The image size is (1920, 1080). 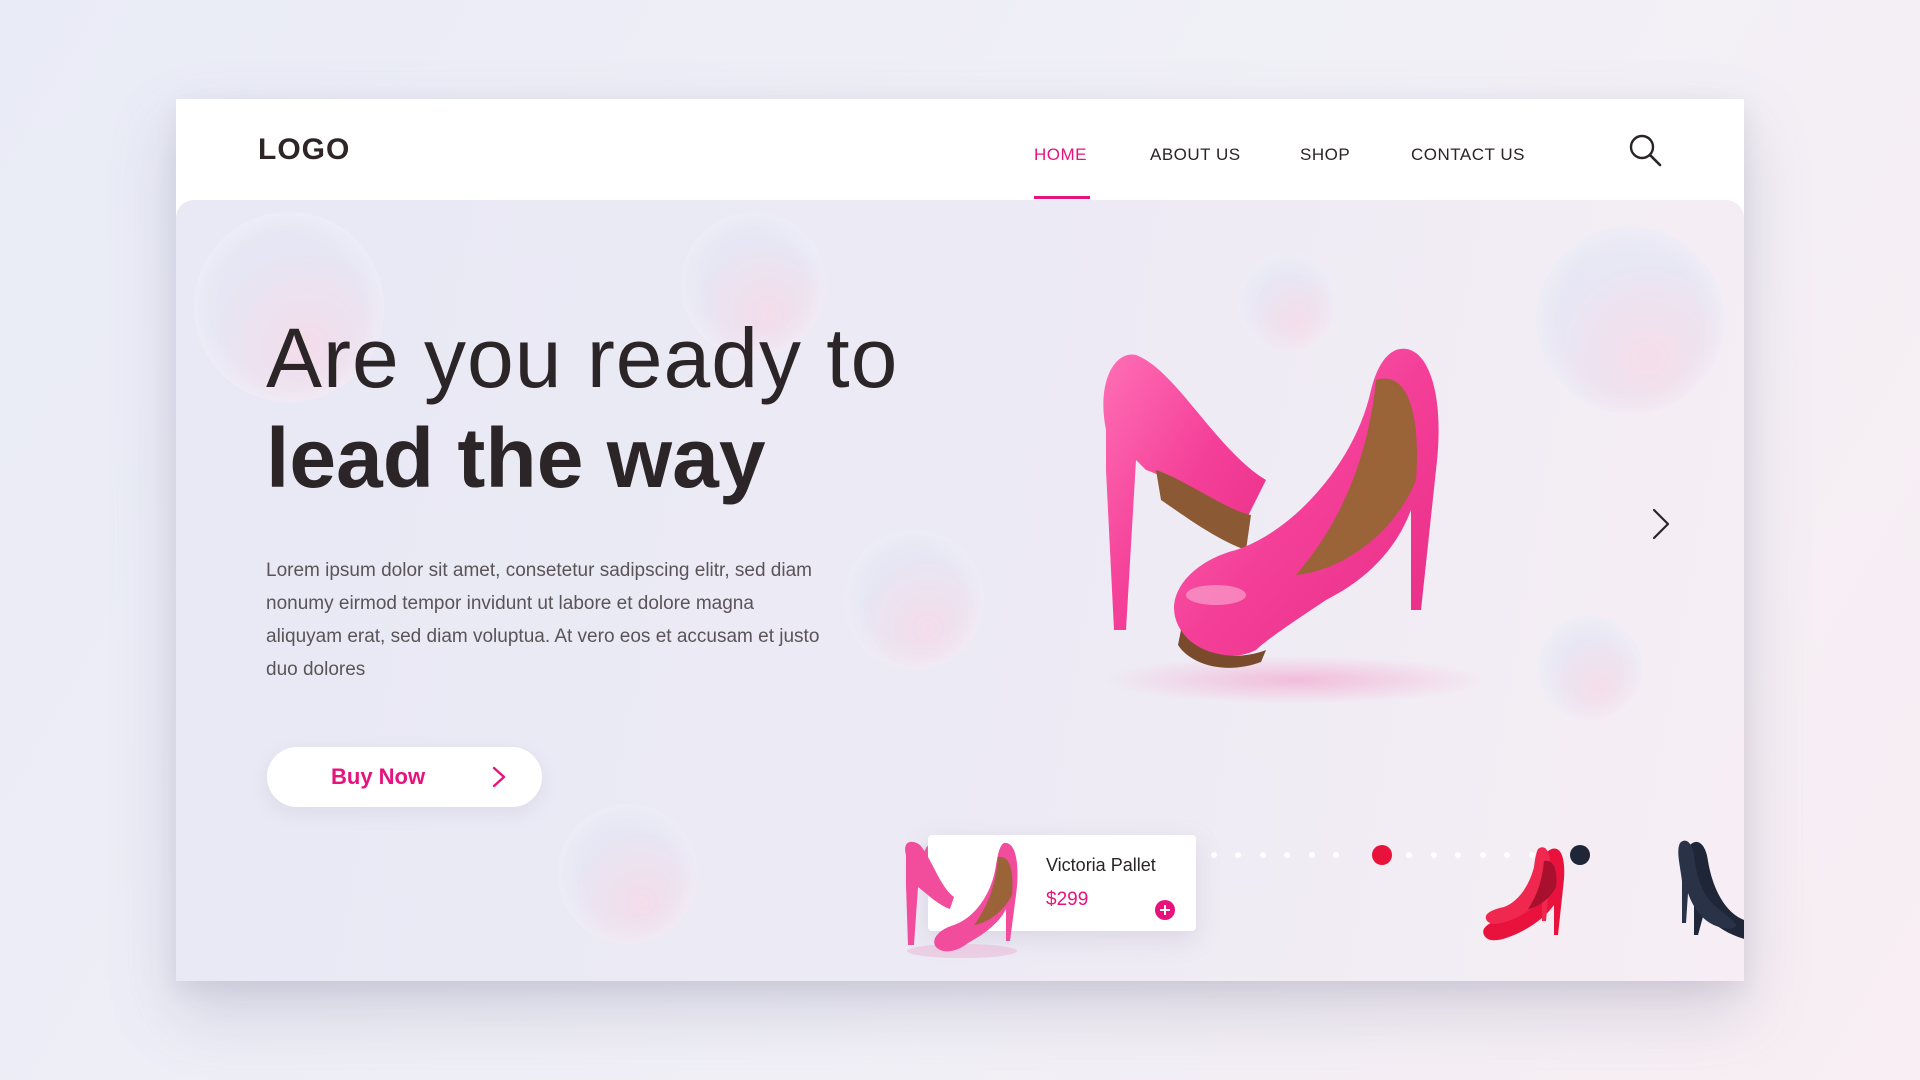 I want to click on product-thumb-red, so click(x=1526, y=895).